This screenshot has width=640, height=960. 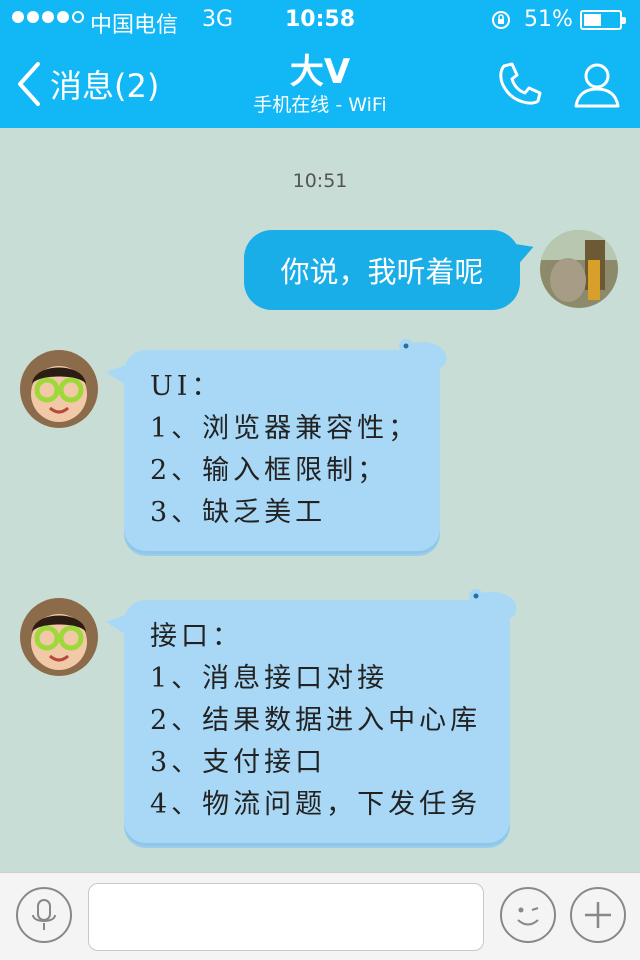 What do you see at coordinates (320, 181) in the screenshot?
I see `message-timestamp: 10:51` at bounding box center [320, 181].